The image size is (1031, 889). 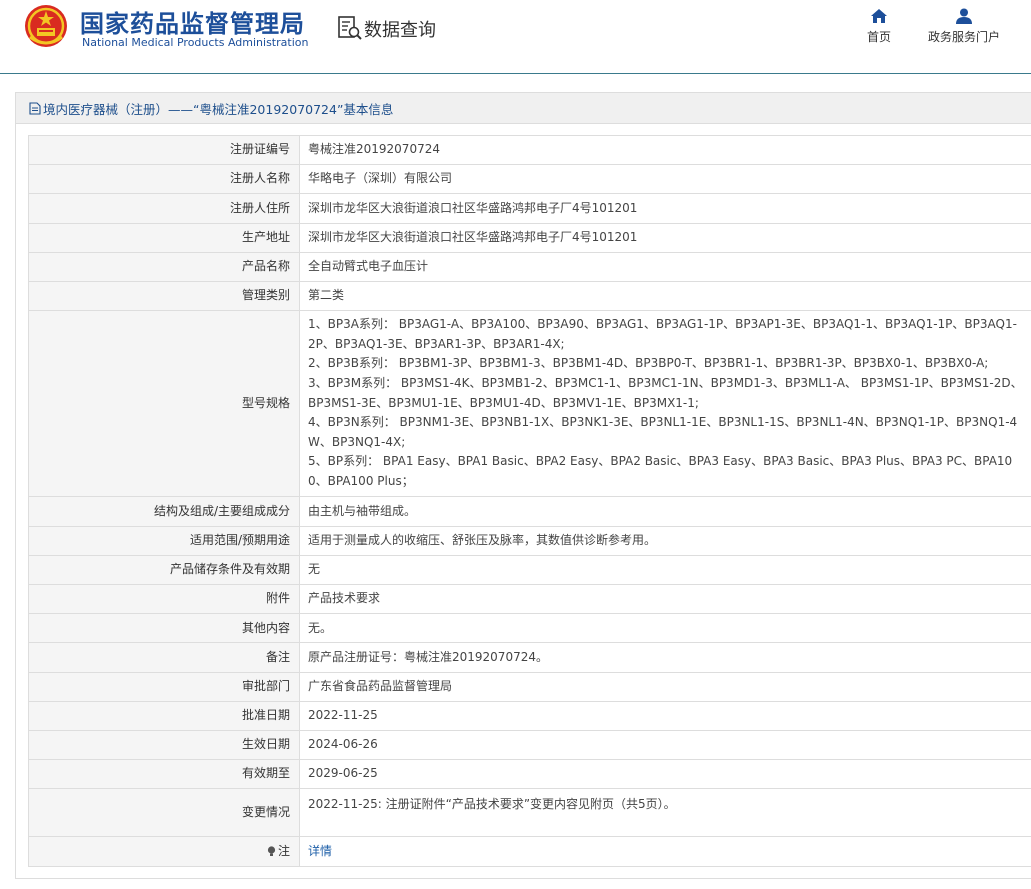 I want to click on row-key: 结构及组成/主要组成成分, so click(x=164, y=511).